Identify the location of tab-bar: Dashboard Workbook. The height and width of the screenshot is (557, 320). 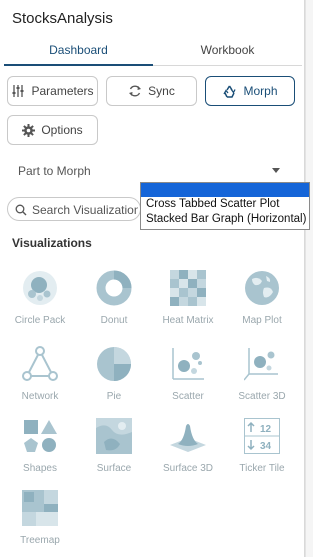
(153, 53).